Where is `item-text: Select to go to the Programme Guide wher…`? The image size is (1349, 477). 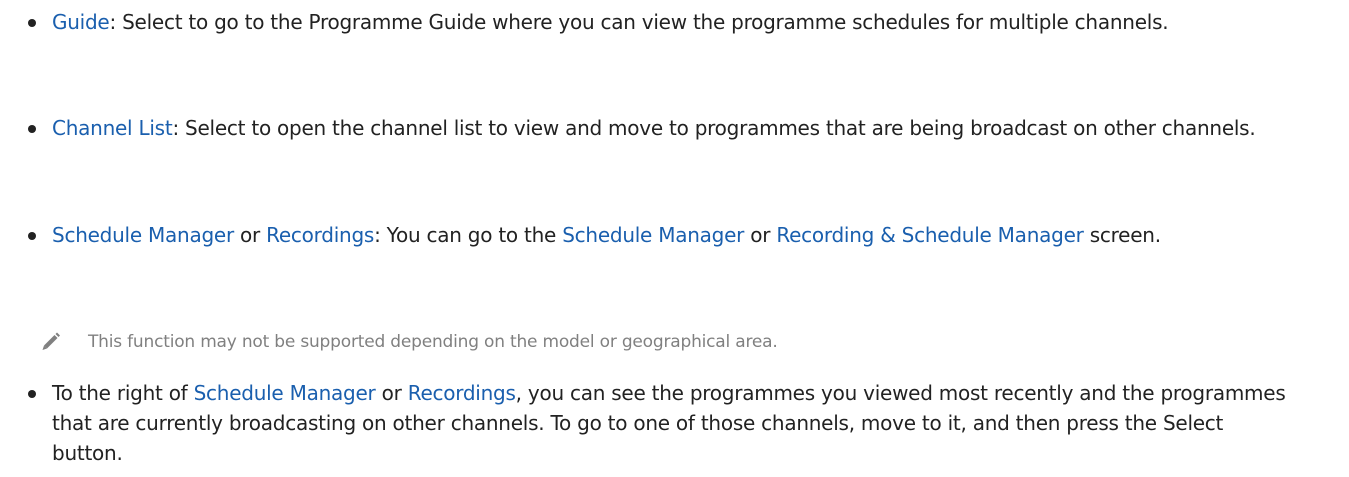
item-text: Select to go to the Programme Guide wher… is located at coordinates (645, 22).